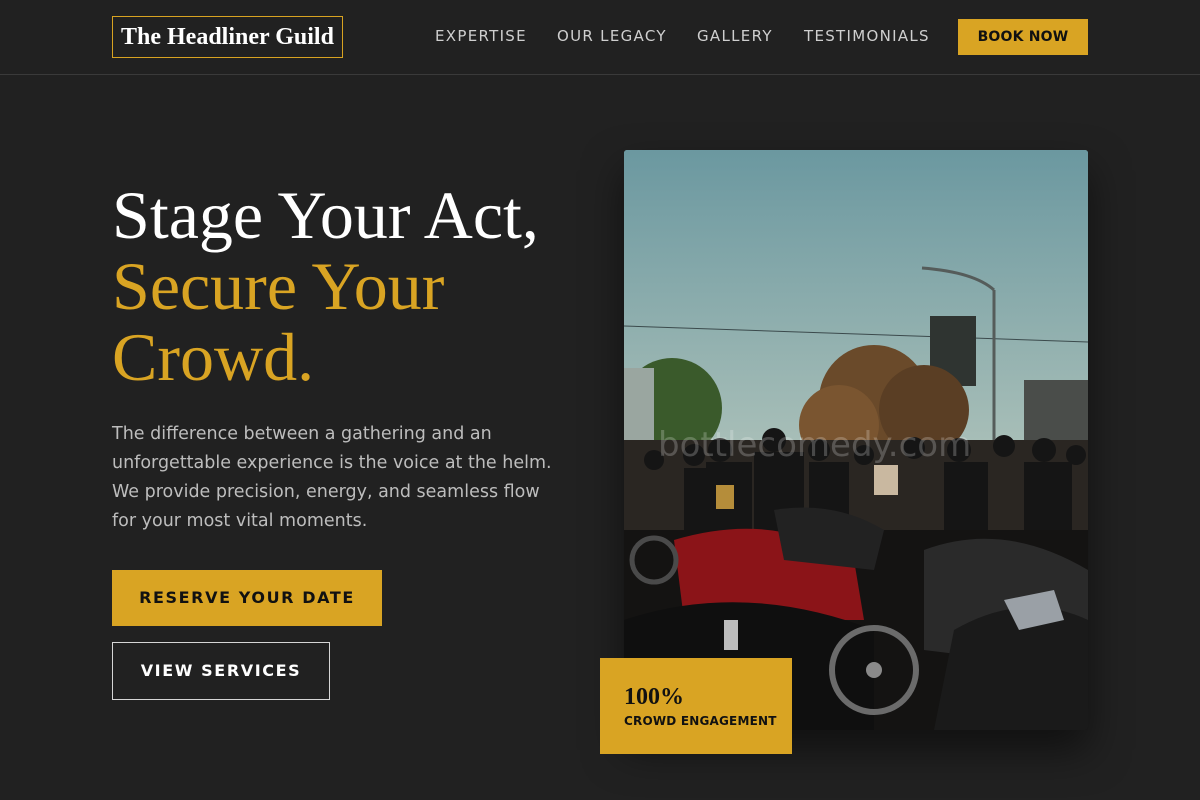 This screenshot has width=1200, height=800. I want to click on nav-link-our-legacy: OUR LEGACY, so click(612, 36).